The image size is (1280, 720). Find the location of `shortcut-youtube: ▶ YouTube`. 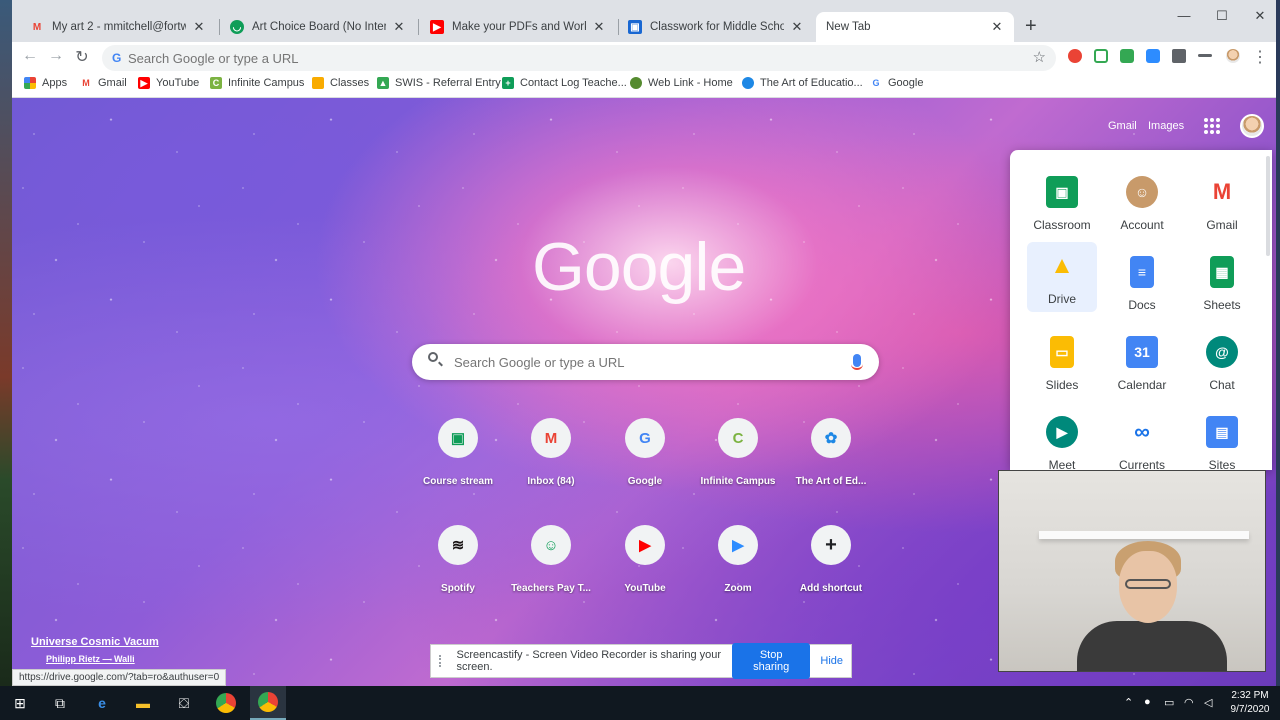

shortcut-youtube: ▶ YouTube is located at coordinates (645, 559).